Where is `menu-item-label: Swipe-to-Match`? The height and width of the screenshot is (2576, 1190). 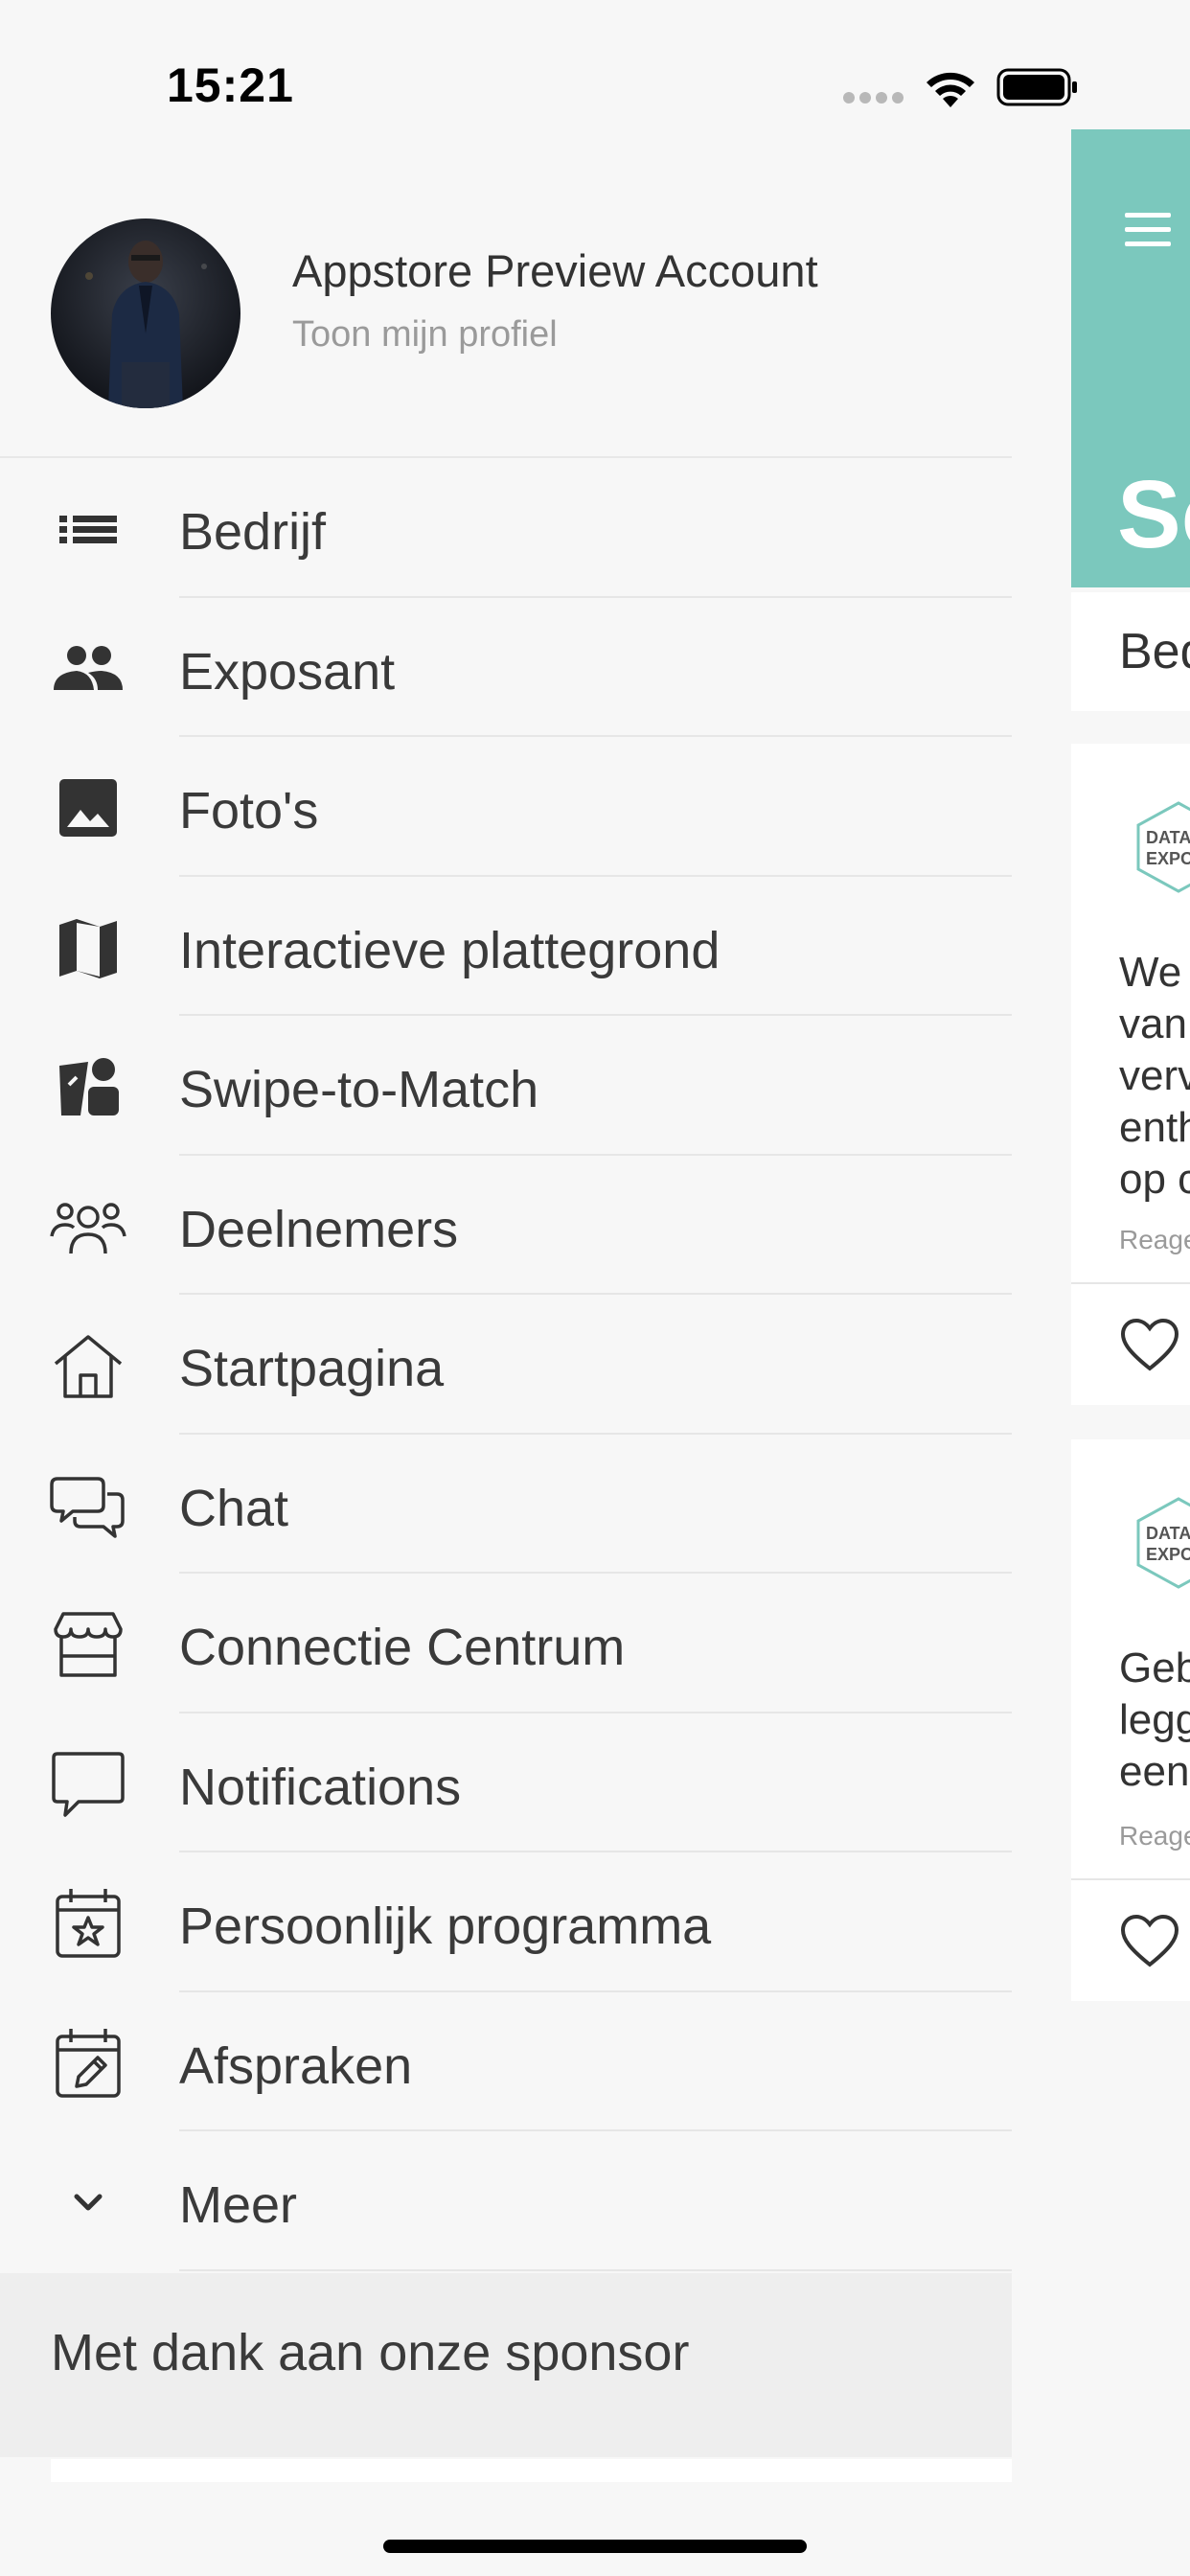 menu-item-label: Swipe-to-Match is located at coordinates (359, 1089).